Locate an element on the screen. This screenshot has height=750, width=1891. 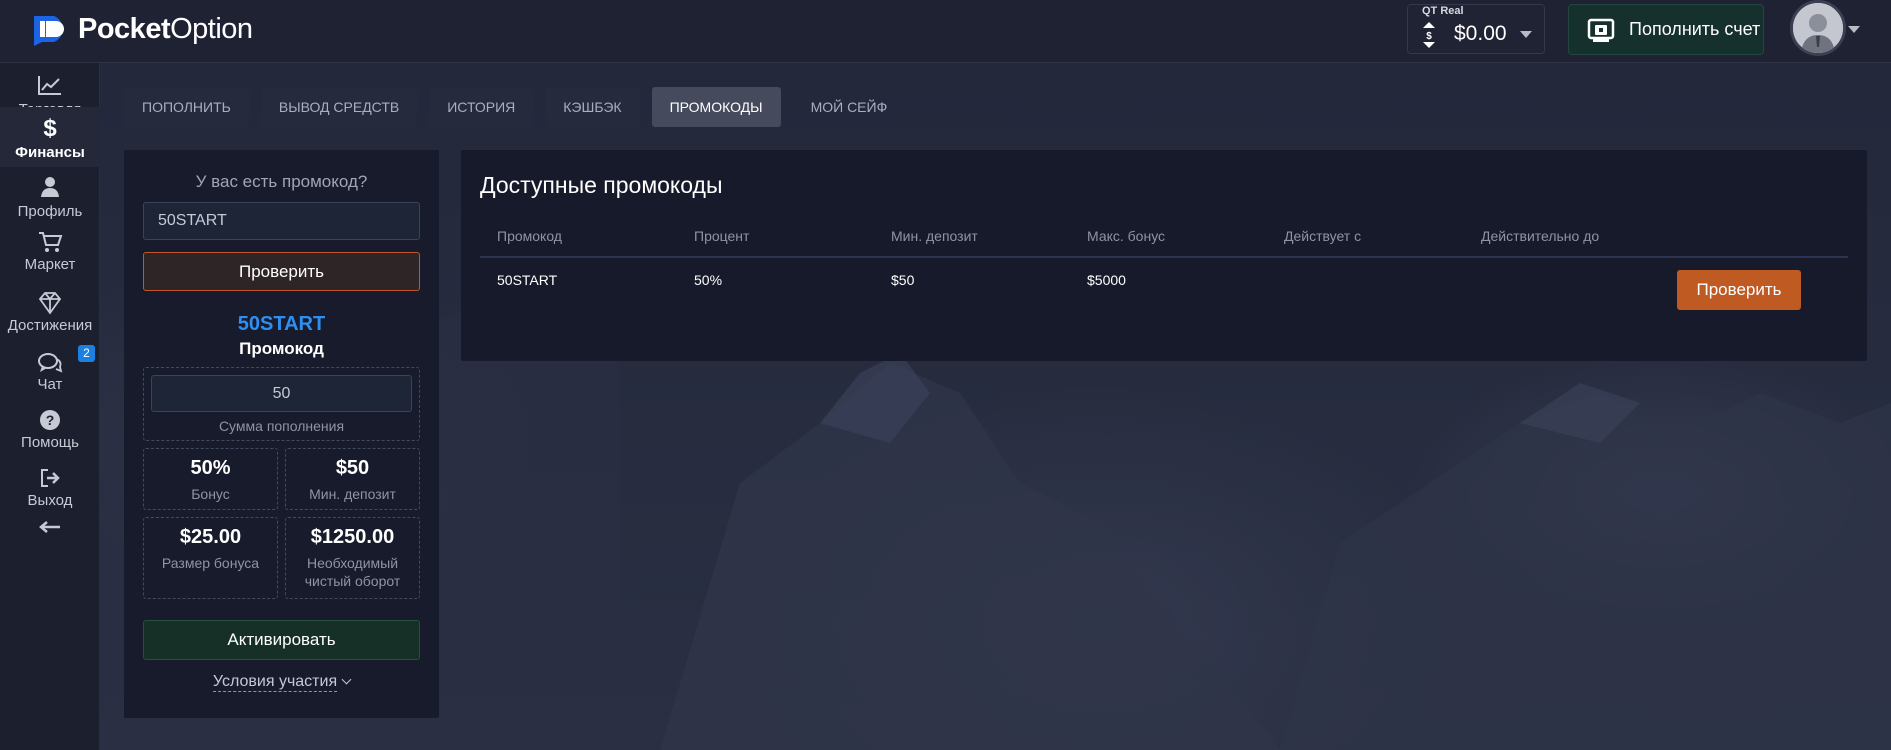
sidebar-item-chat: 2 Чат is located at coordinates (50, 374).